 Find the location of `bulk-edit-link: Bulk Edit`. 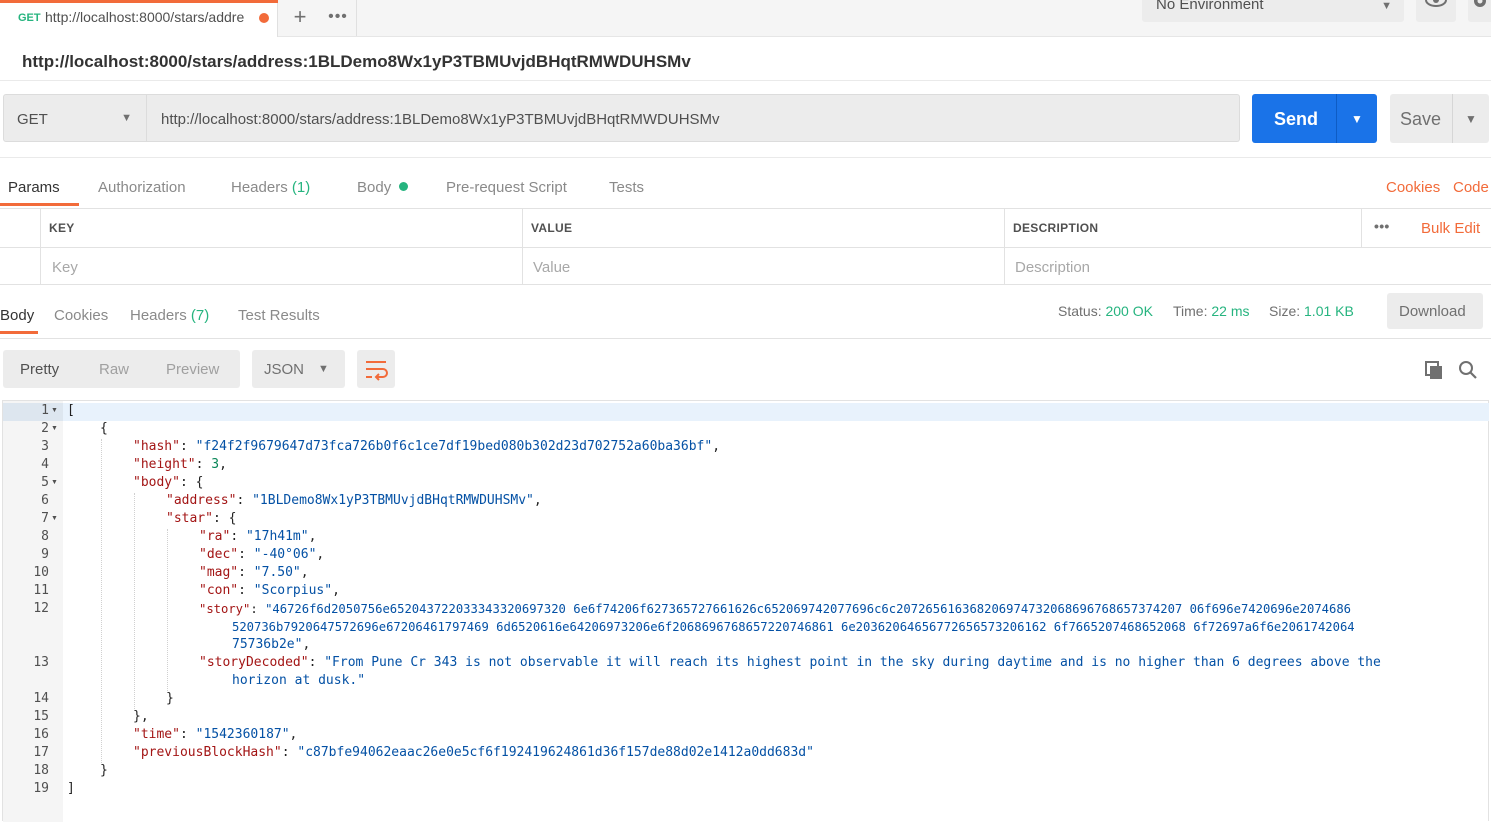

bulk-edit-link: Bulk Edit is located at coordinates (1450, 228).